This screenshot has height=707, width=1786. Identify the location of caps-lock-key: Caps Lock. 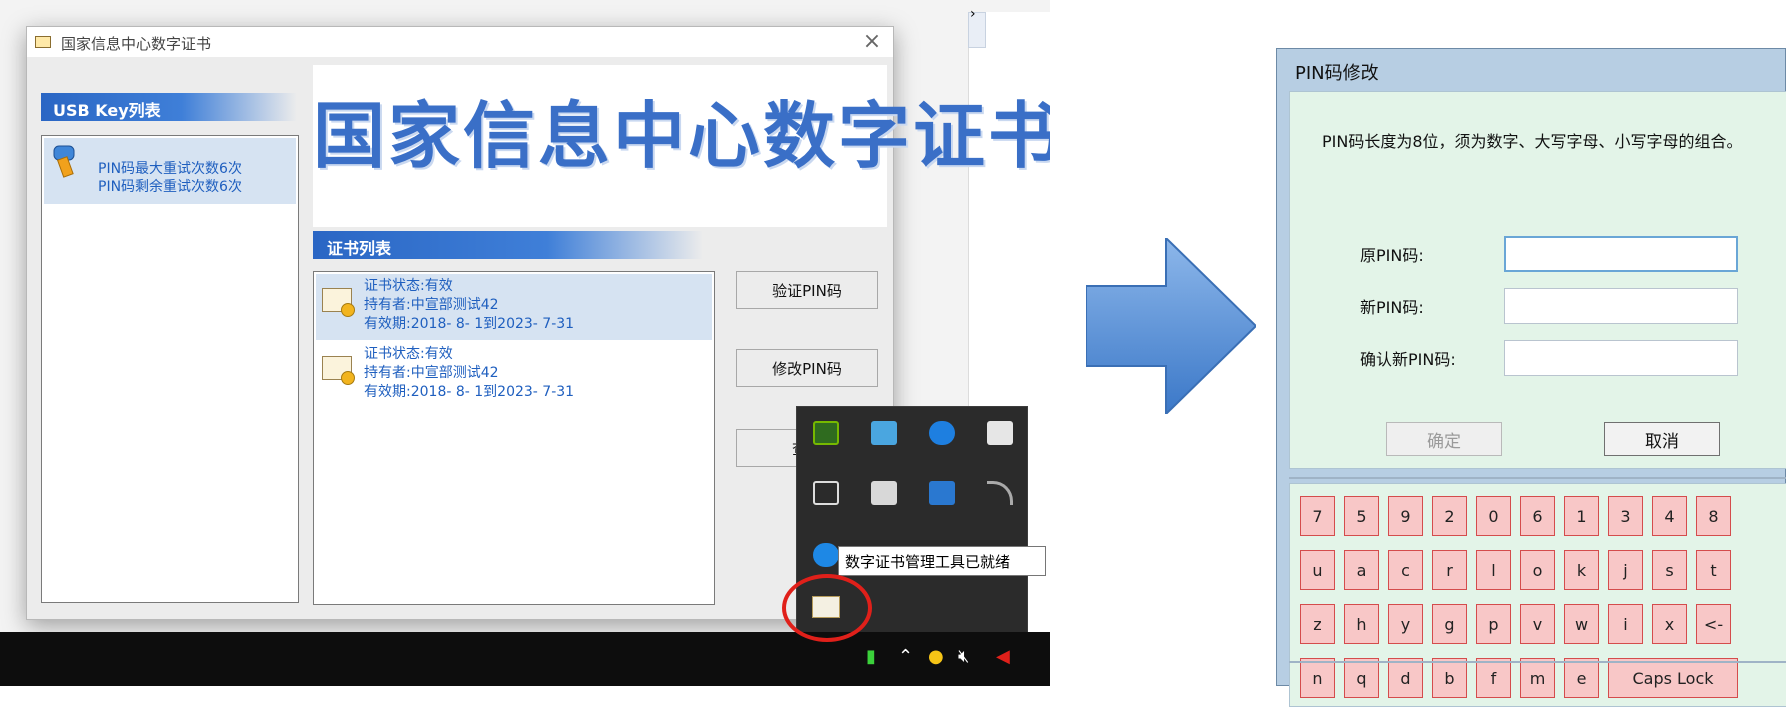
(1673, 678).